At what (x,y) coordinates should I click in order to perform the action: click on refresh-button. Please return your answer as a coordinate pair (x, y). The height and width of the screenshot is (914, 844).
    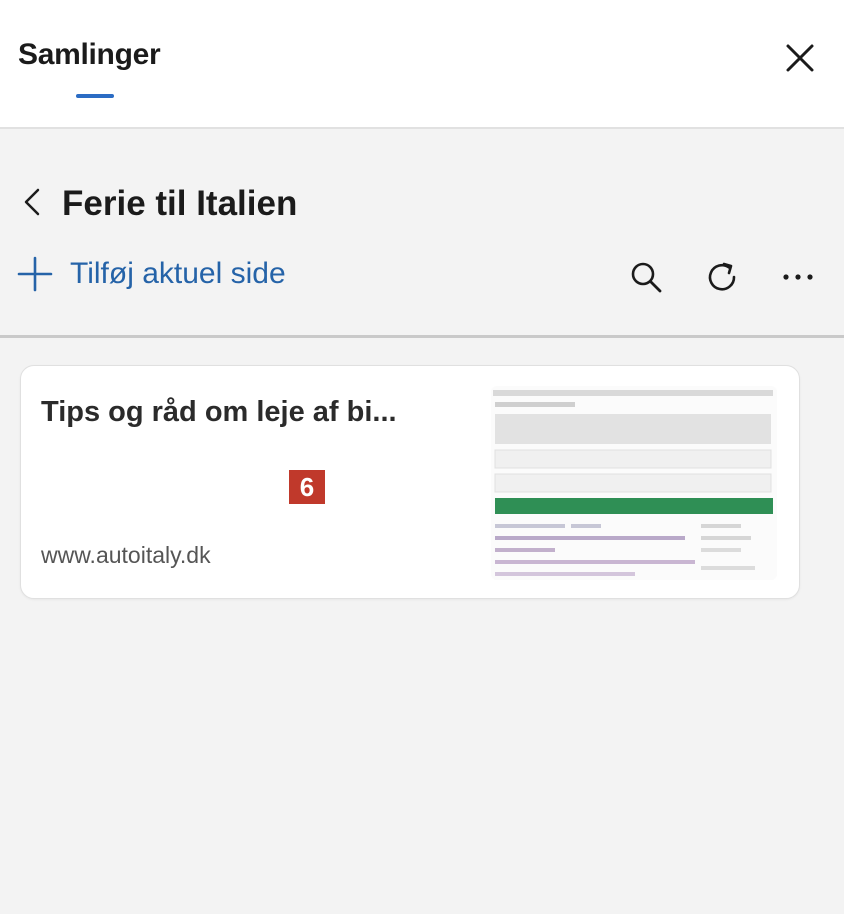
    Looking at the image, I should click on (722, 277).